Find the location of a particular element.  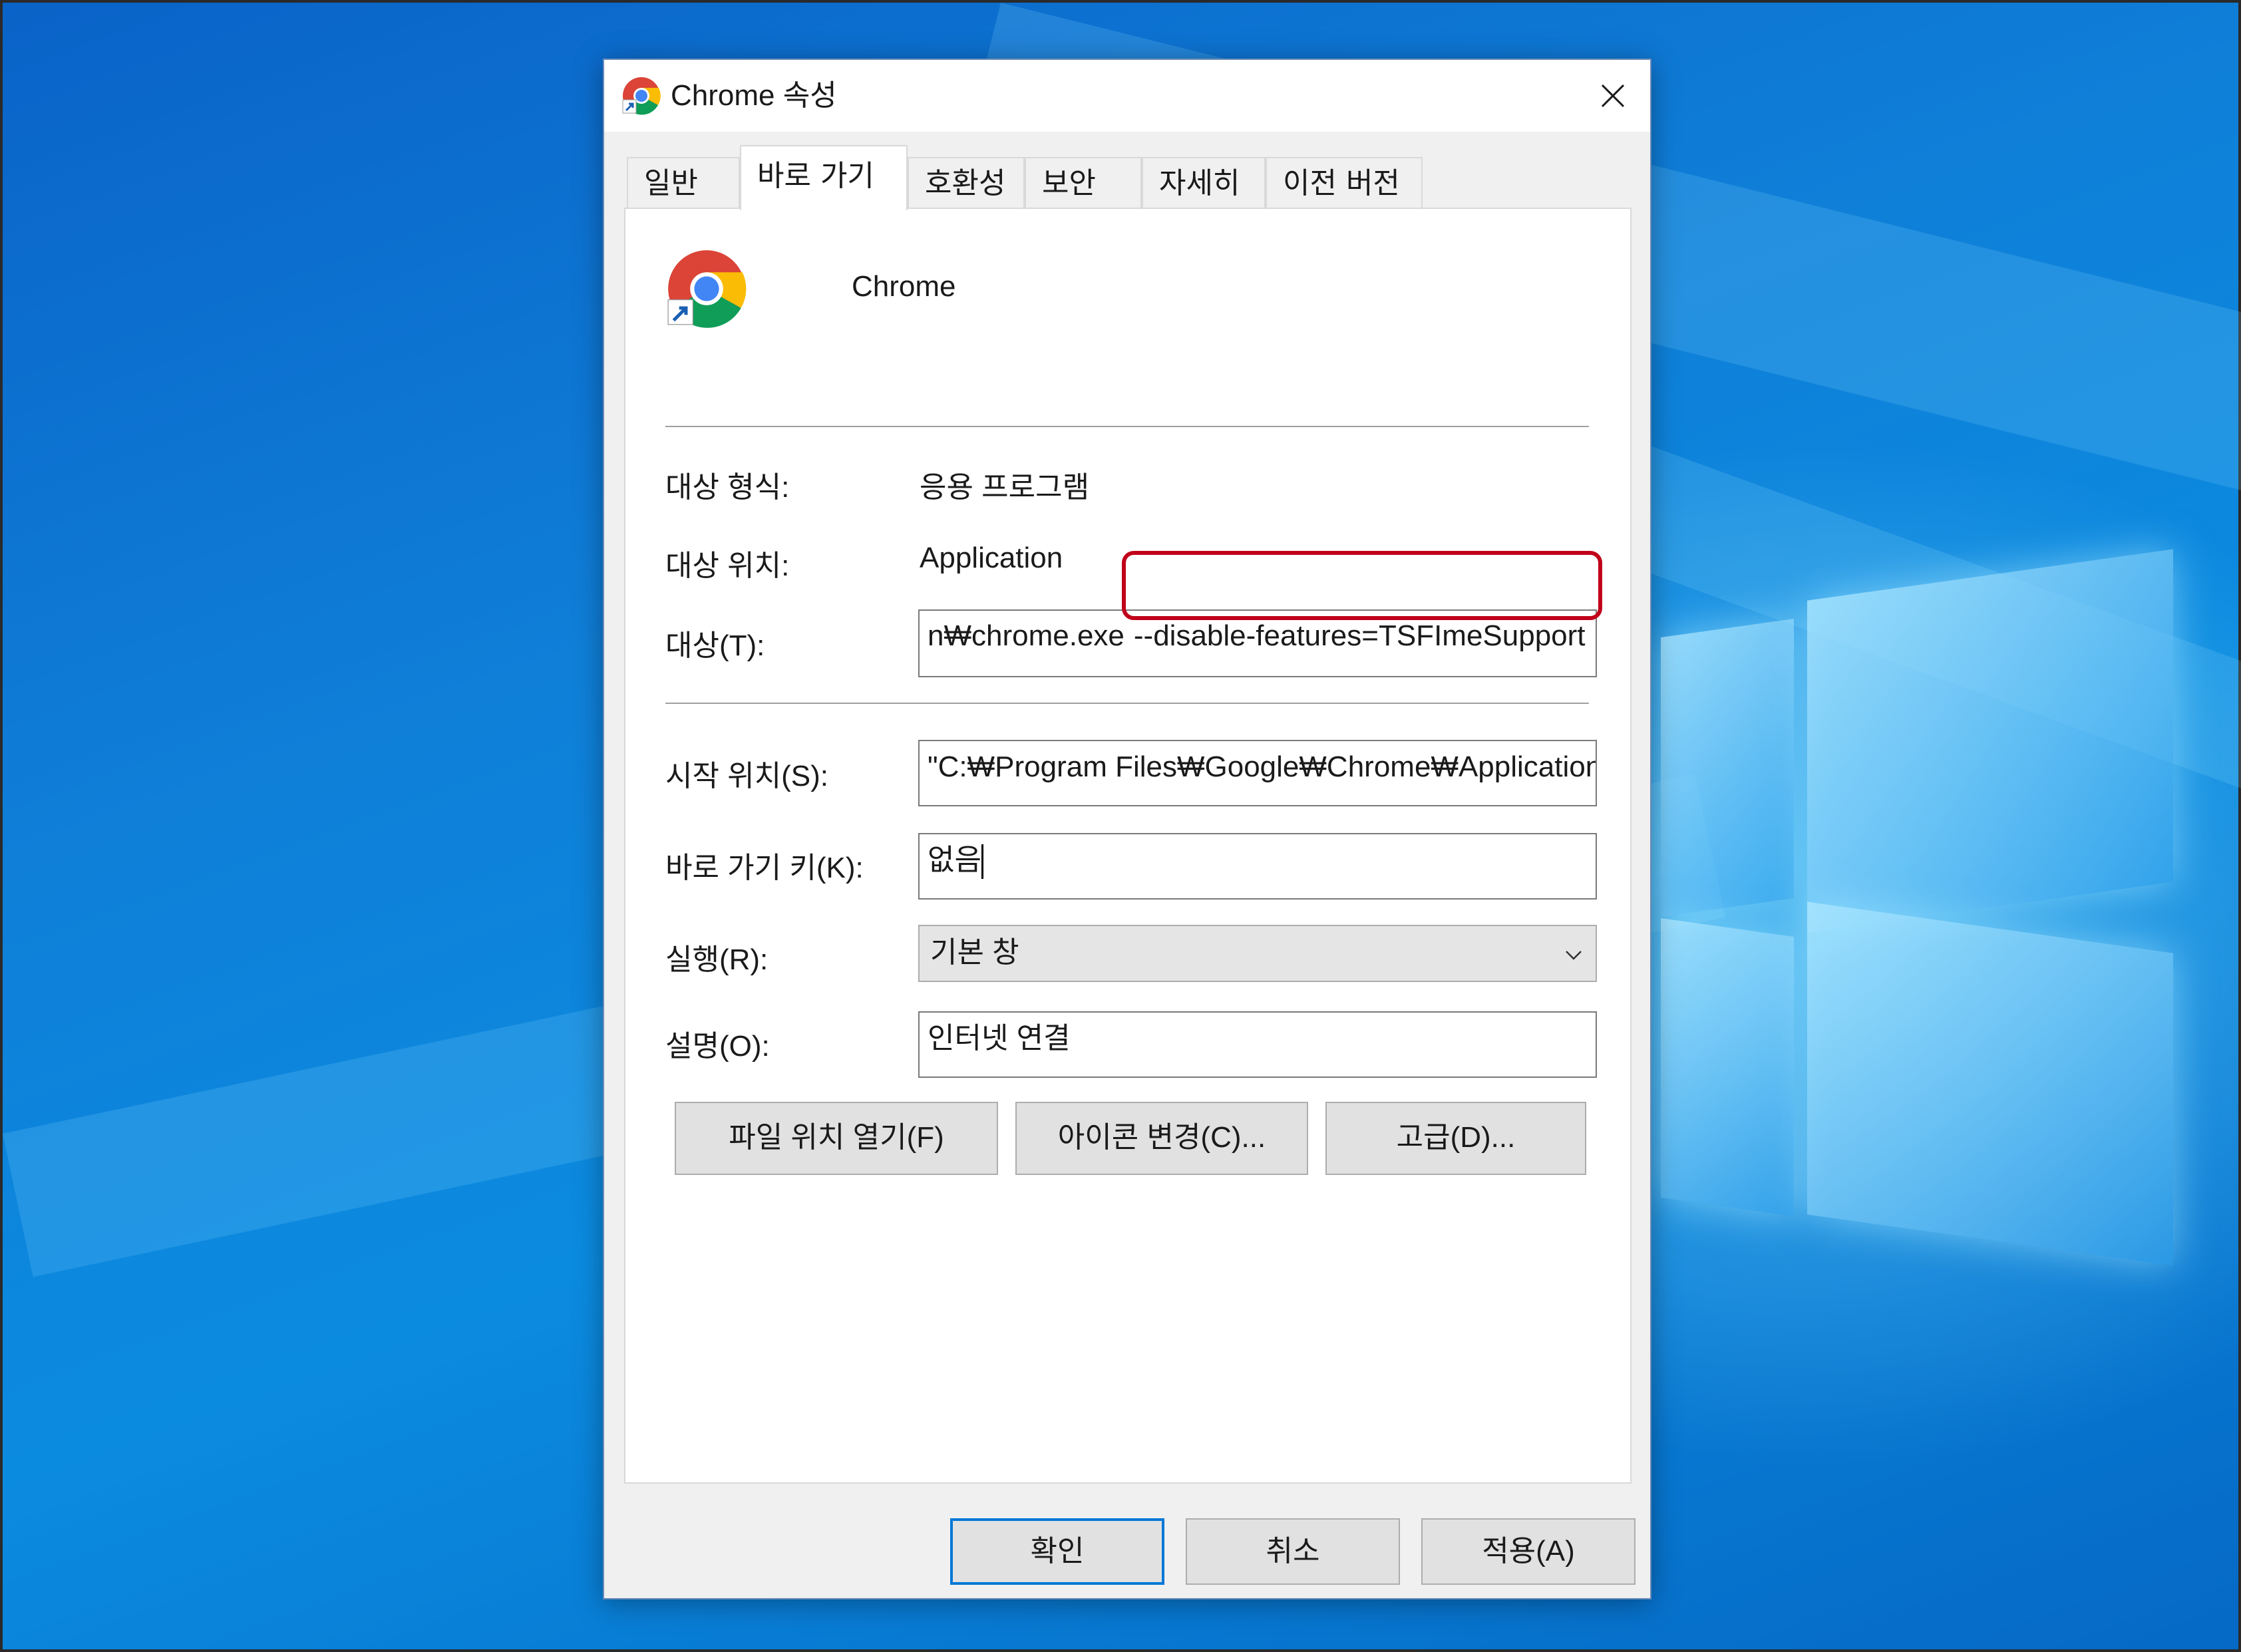

tab-compatibility: 호환성 is located at coordinates (966, 183).